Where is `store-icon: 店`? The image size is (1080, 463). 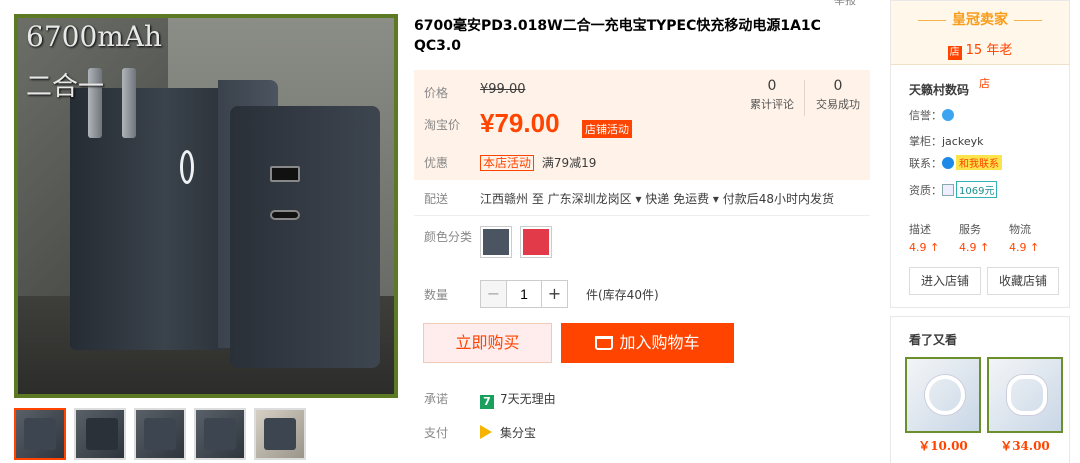
store-icon: 店 is located at coordinates (954, 53).